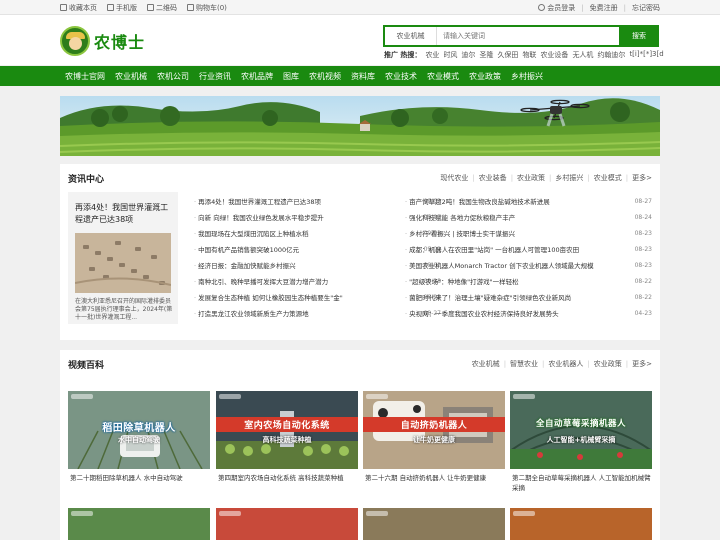  What do you see at coordinates (120, 42) in the screenshot?
I see `logo-text: 农博士` at bounding box center [120, 42].